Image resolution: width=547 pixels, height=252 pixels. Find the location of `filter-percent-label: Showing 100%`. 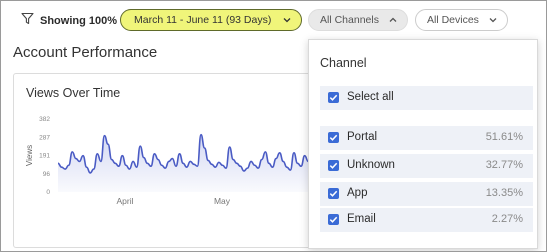

filter-percent-label: Showing 100% is located at coordinates (79, 21).